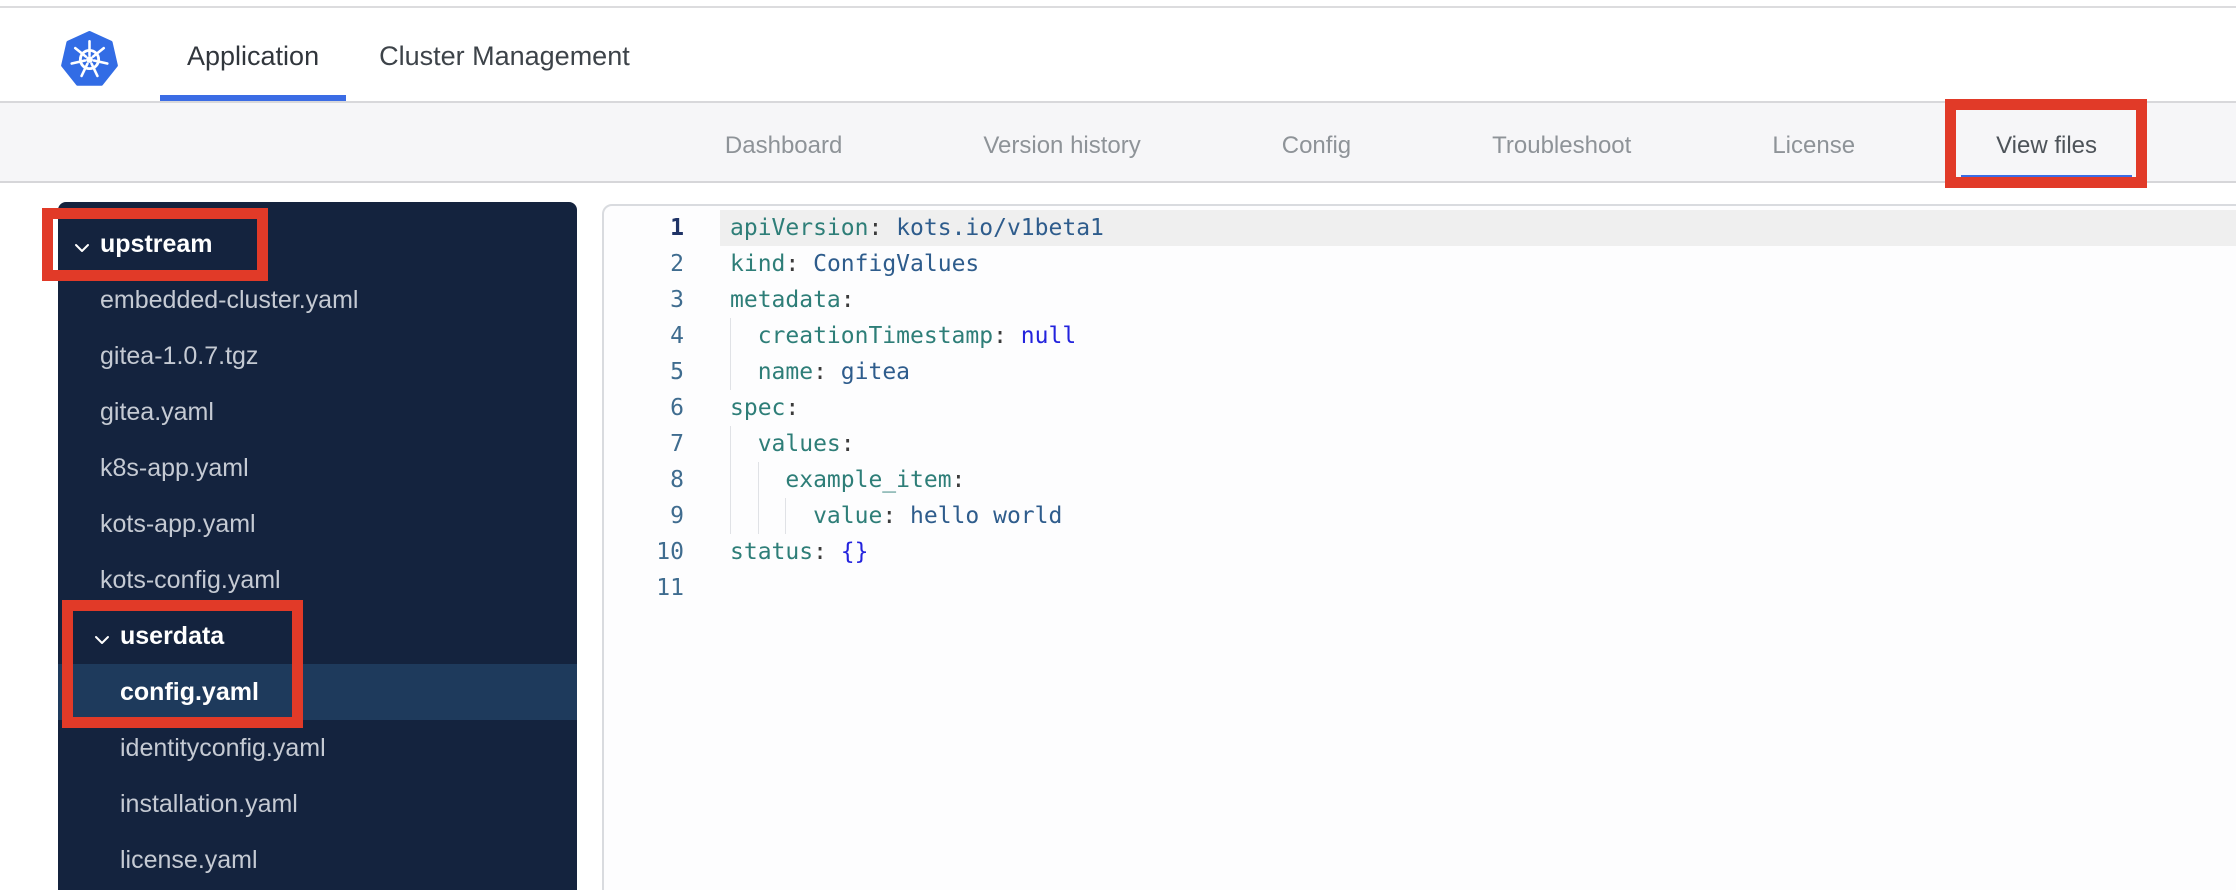 This screenshot has width=2236, height=890. Describe the element at coordinates (1118, 51) in the screenshot. I see `top-navigation-bar: Application Cluster Management` at that location.